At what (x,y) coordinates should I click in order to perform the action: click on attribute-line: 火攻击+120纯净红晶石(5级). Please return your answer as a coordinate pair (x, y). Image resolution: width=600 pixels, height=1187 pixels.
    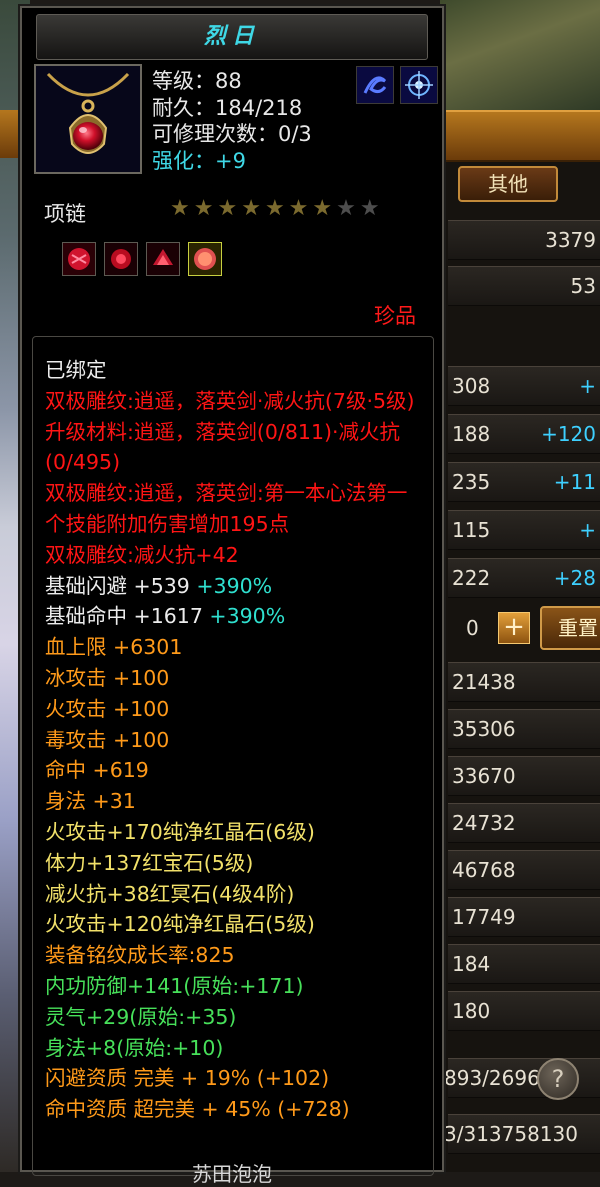
    Looking at the image, I should click on (239, 924).